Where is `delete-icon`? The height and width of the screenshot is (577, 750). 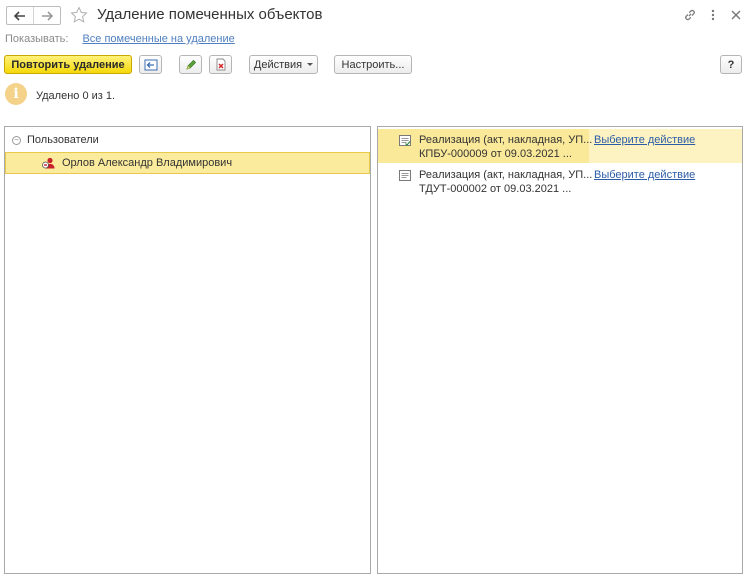 delete-icon is located at coordinates (220, 64).